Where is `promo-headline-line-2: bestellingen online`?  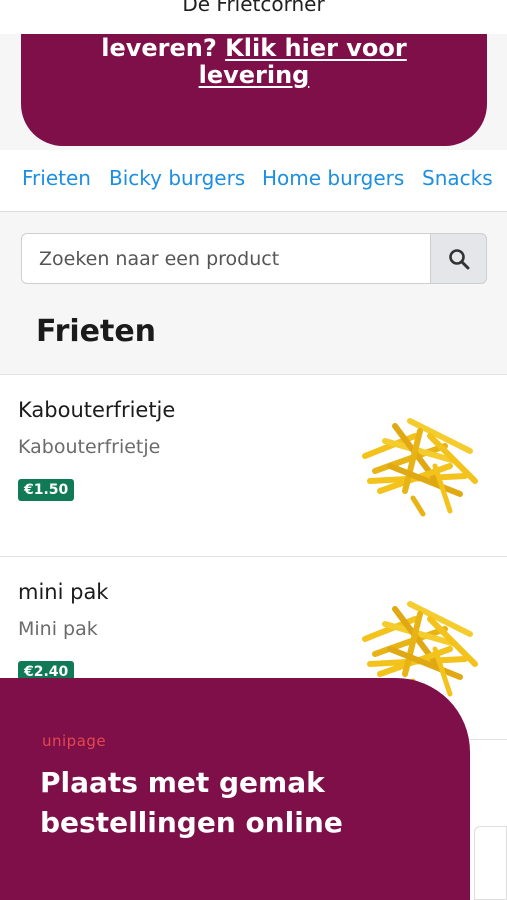
promo-headline-line-2: bestellingen online is located at coordinates (191, 822).